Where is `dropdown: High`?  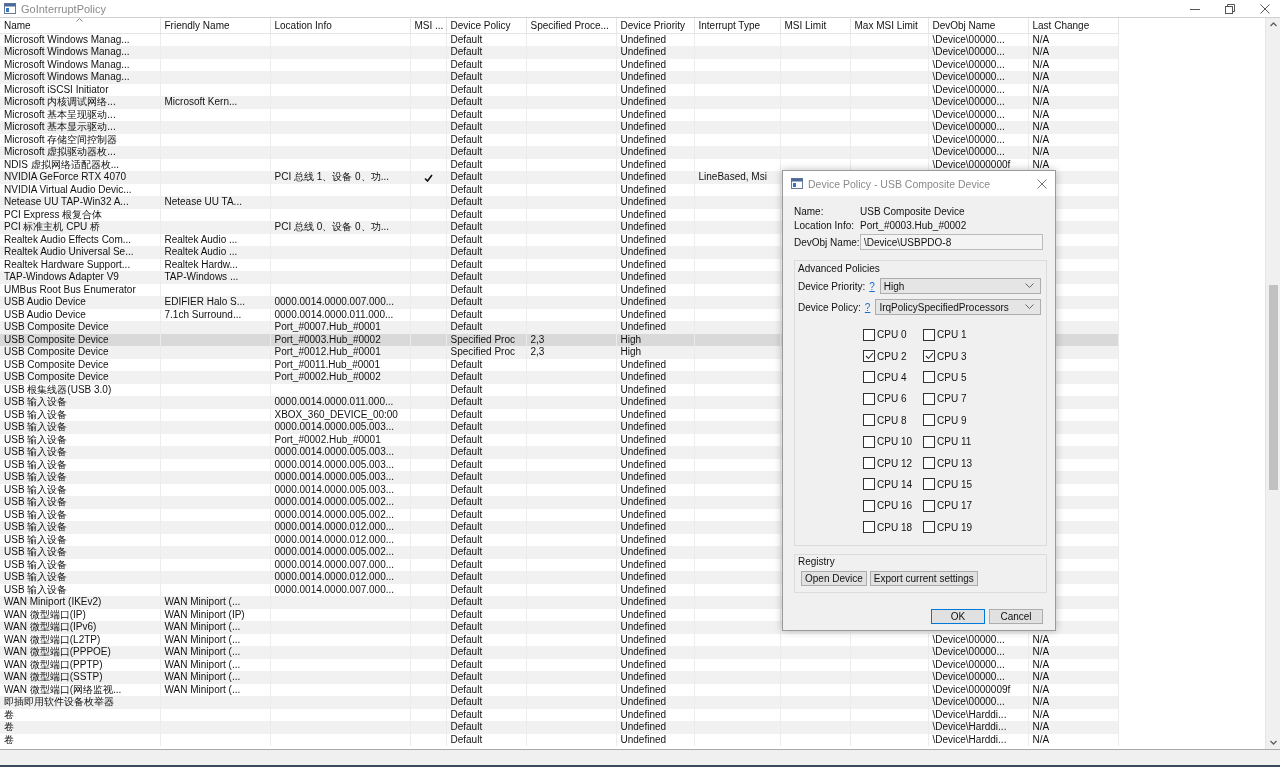 dropdown: High is located at coordinates (960, 286).